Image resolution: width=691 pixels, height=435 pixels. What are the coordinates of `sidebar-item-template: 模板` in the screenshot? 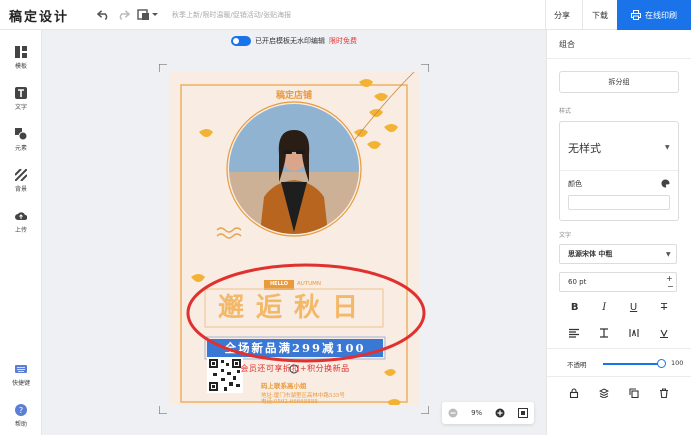 It's located at (21, 58).